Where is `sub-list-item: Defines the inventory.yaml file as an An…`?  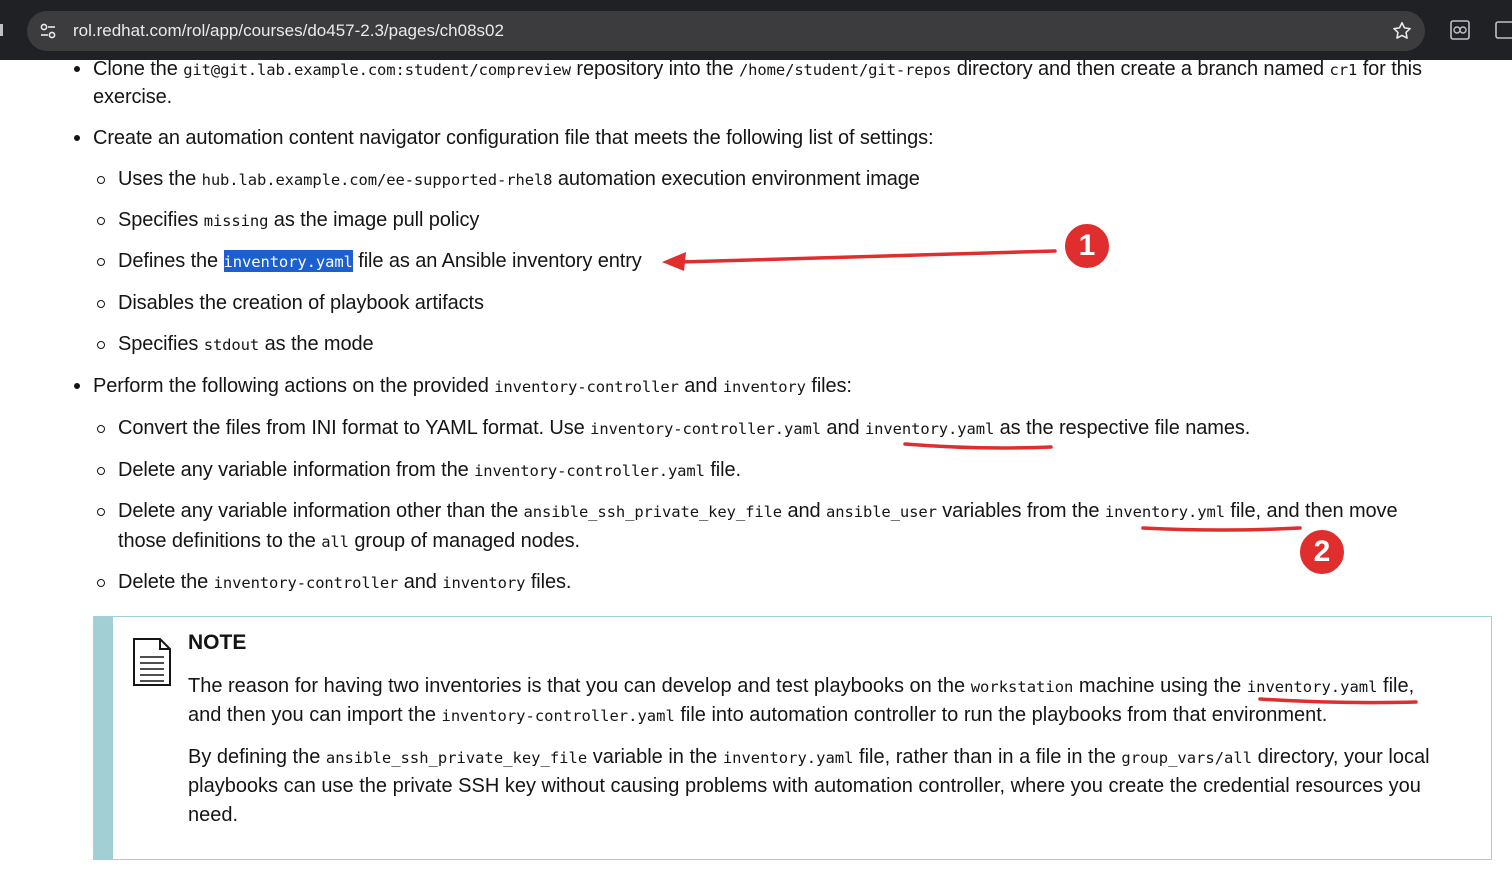 sub-list-item: Defines the inventory.yaml file as an An… is located at coordinates (380, 261).